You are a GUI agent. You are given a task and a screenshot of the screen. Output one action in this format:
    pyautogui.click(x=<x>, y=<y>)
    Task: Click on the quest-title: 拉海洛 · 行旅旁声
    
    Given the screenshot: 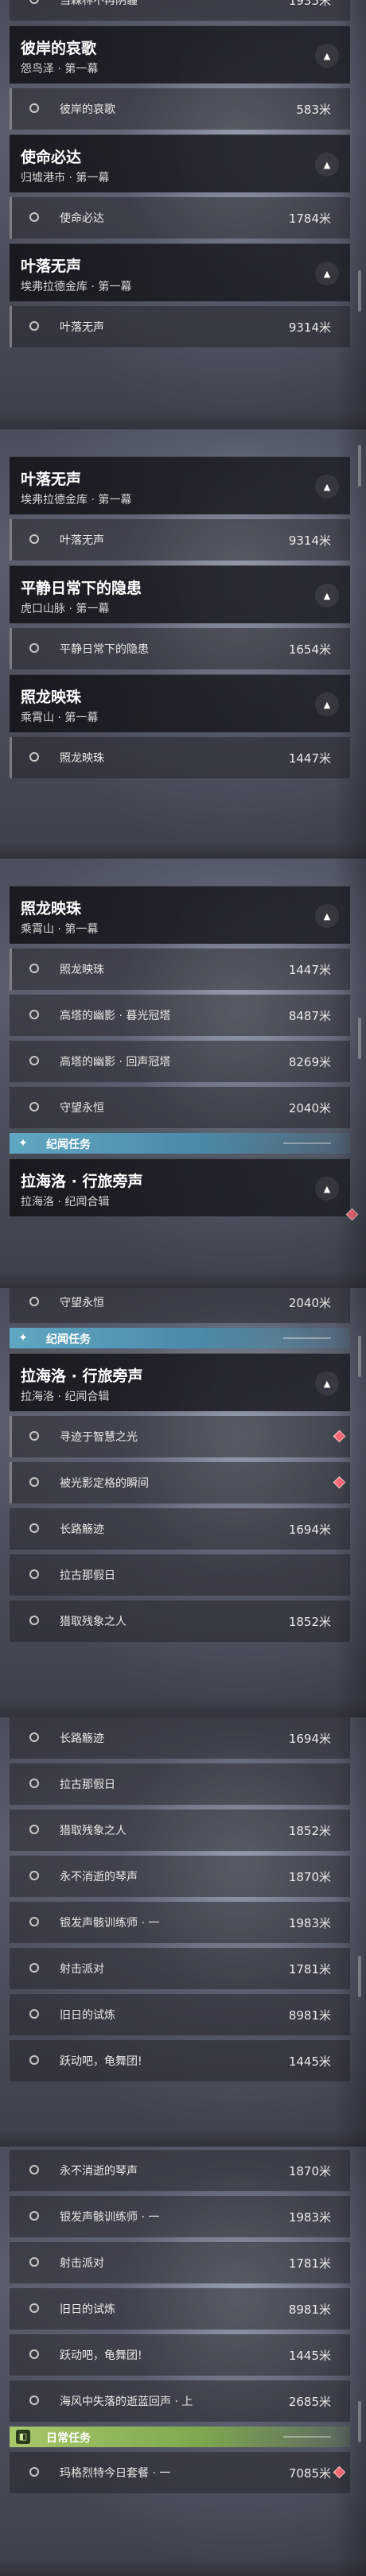 What is the action you would take?
    pyautogui.click(x=82, y=1181)
    